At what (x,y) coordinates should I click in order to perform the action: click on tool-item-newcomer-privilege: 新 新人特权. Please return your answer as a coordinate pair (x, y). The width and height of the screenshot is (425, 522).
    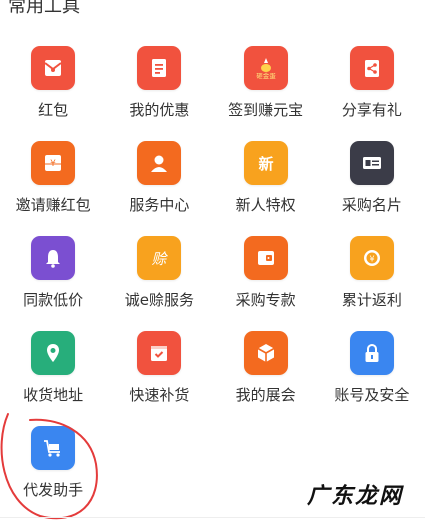
    Looking at the image, I should click on (266, 182).